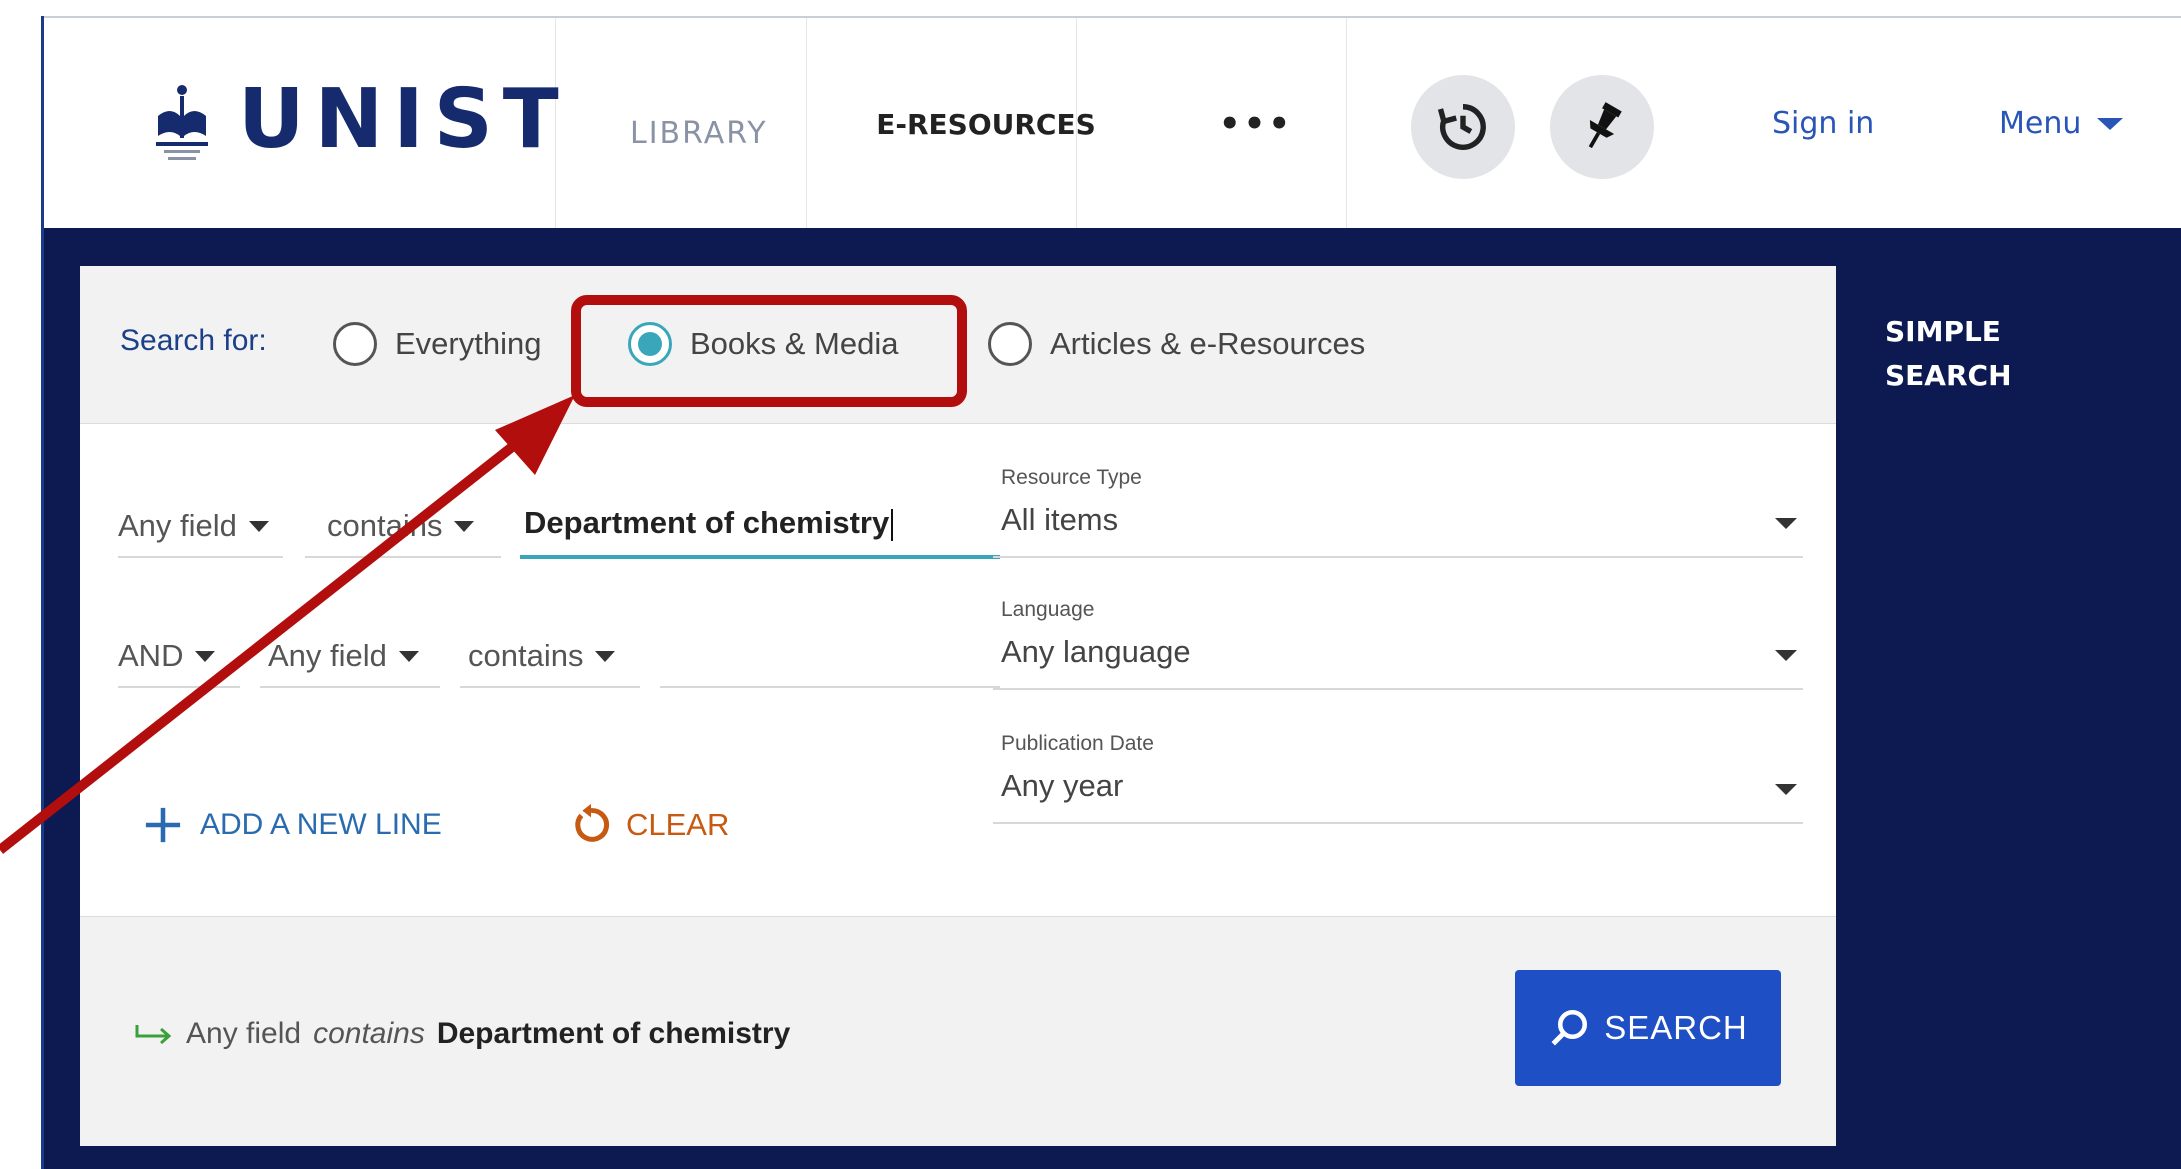 This screenshot has width=2181, height=1169. Describe the element at coordinates (369, 1033) in the screenshot. I see `summary-operator: contains` at that location.